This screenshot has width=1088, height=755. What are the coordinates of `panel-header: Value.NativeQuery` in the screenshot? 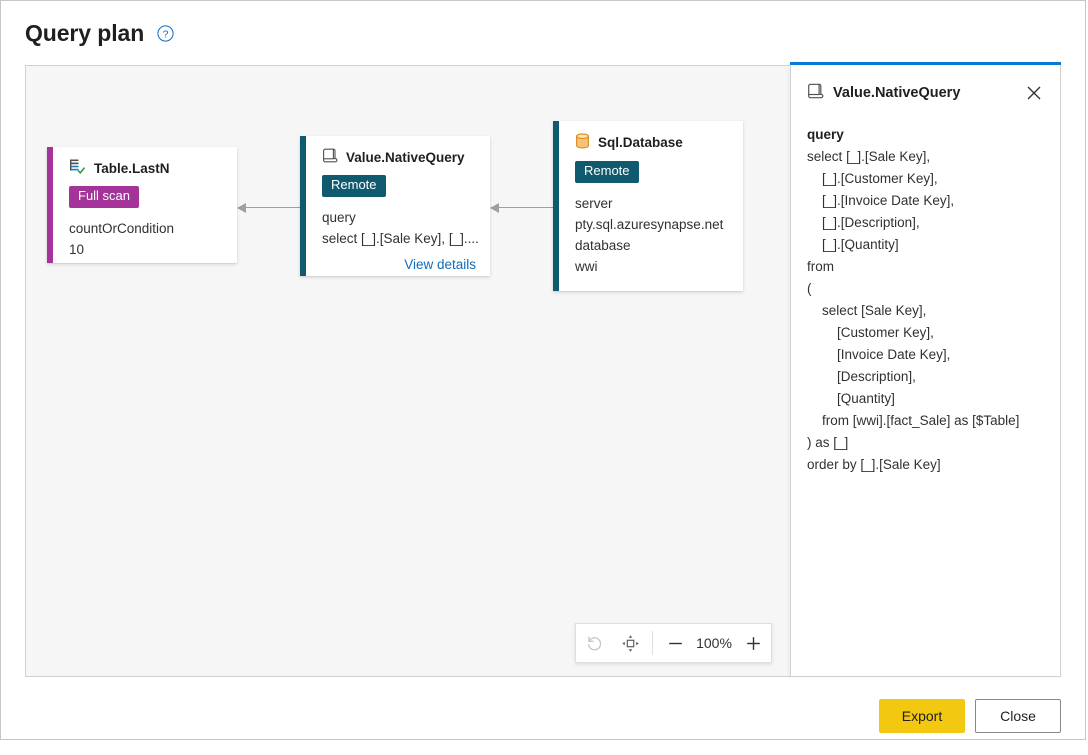 It's located at (925, 85).